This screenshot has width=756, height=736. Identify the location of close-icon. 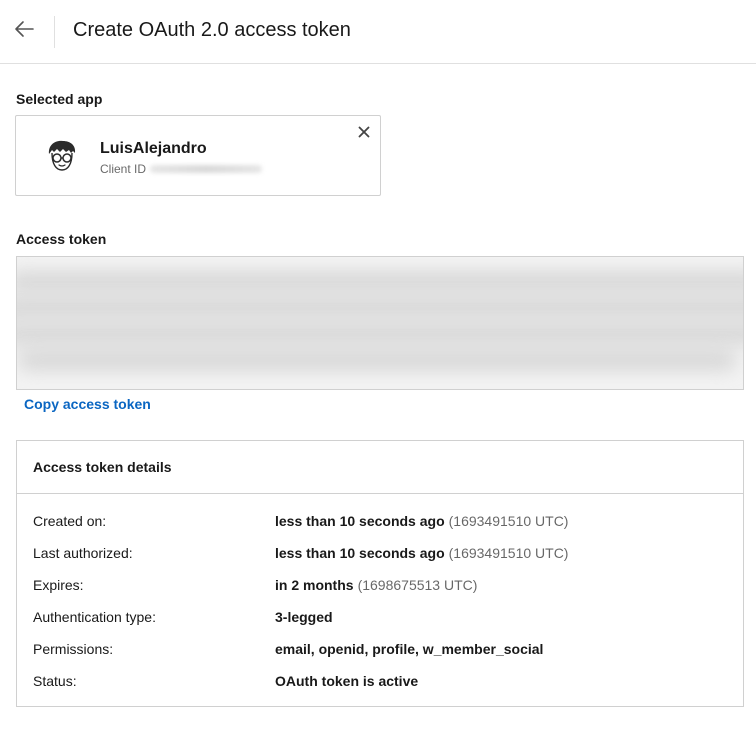
(364, 132).